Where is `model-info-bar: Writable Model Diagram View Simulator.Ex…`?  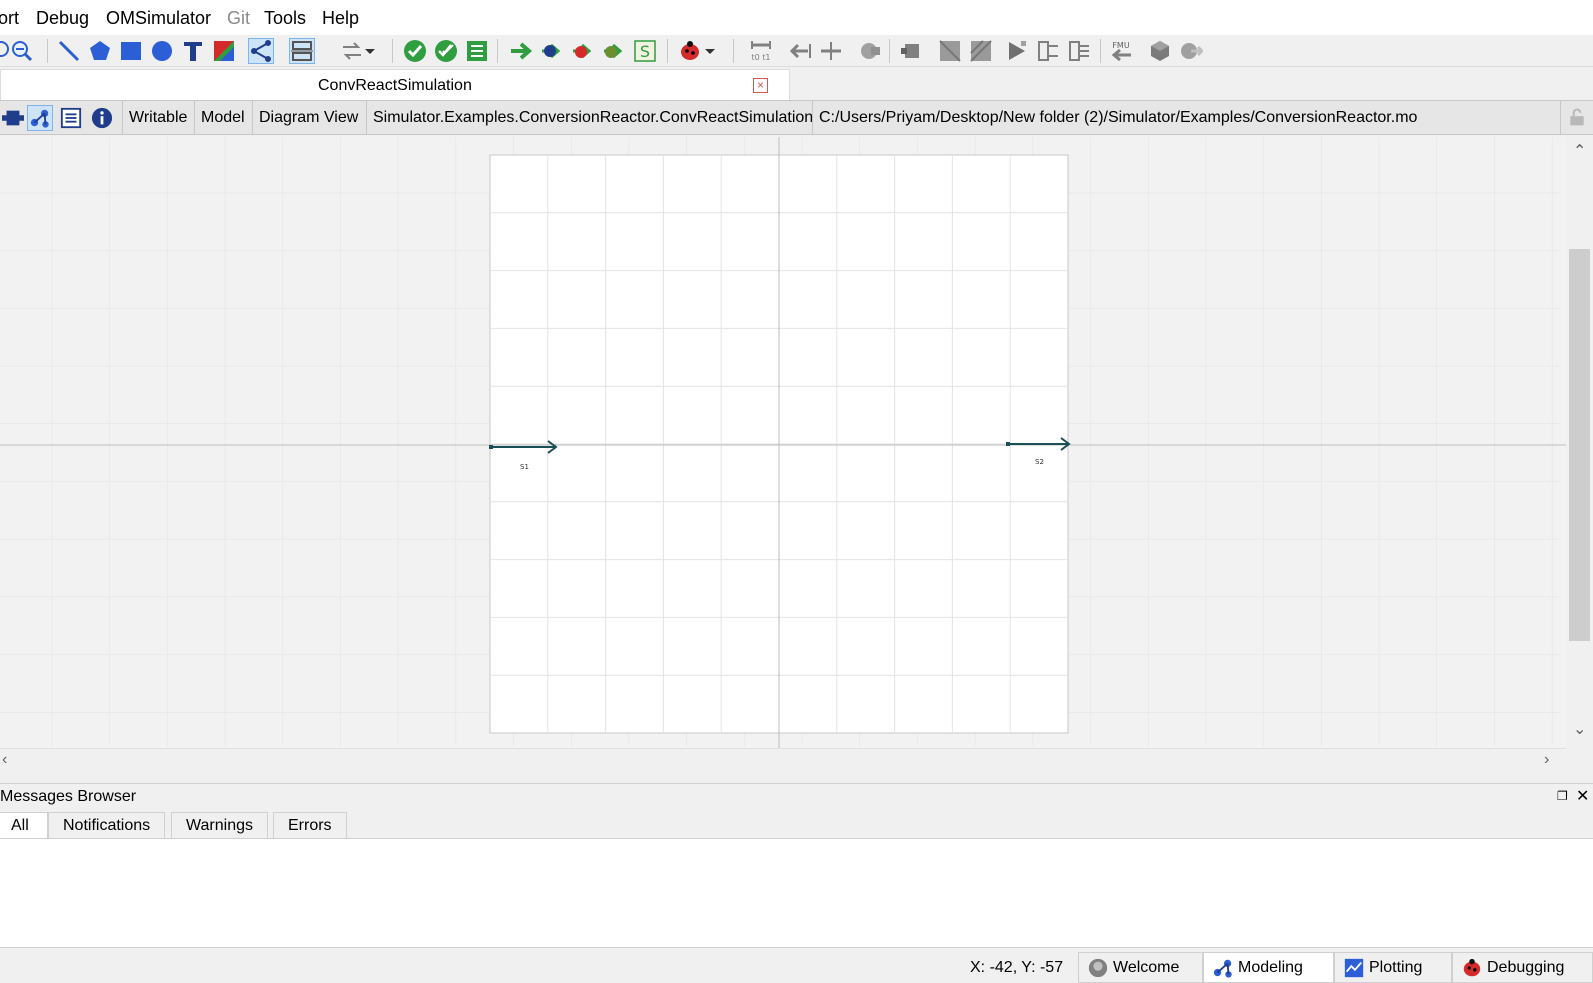
model-info-bar: Writable Model Diagram View Simulator.Ex… is located at coordinates (796, 117).